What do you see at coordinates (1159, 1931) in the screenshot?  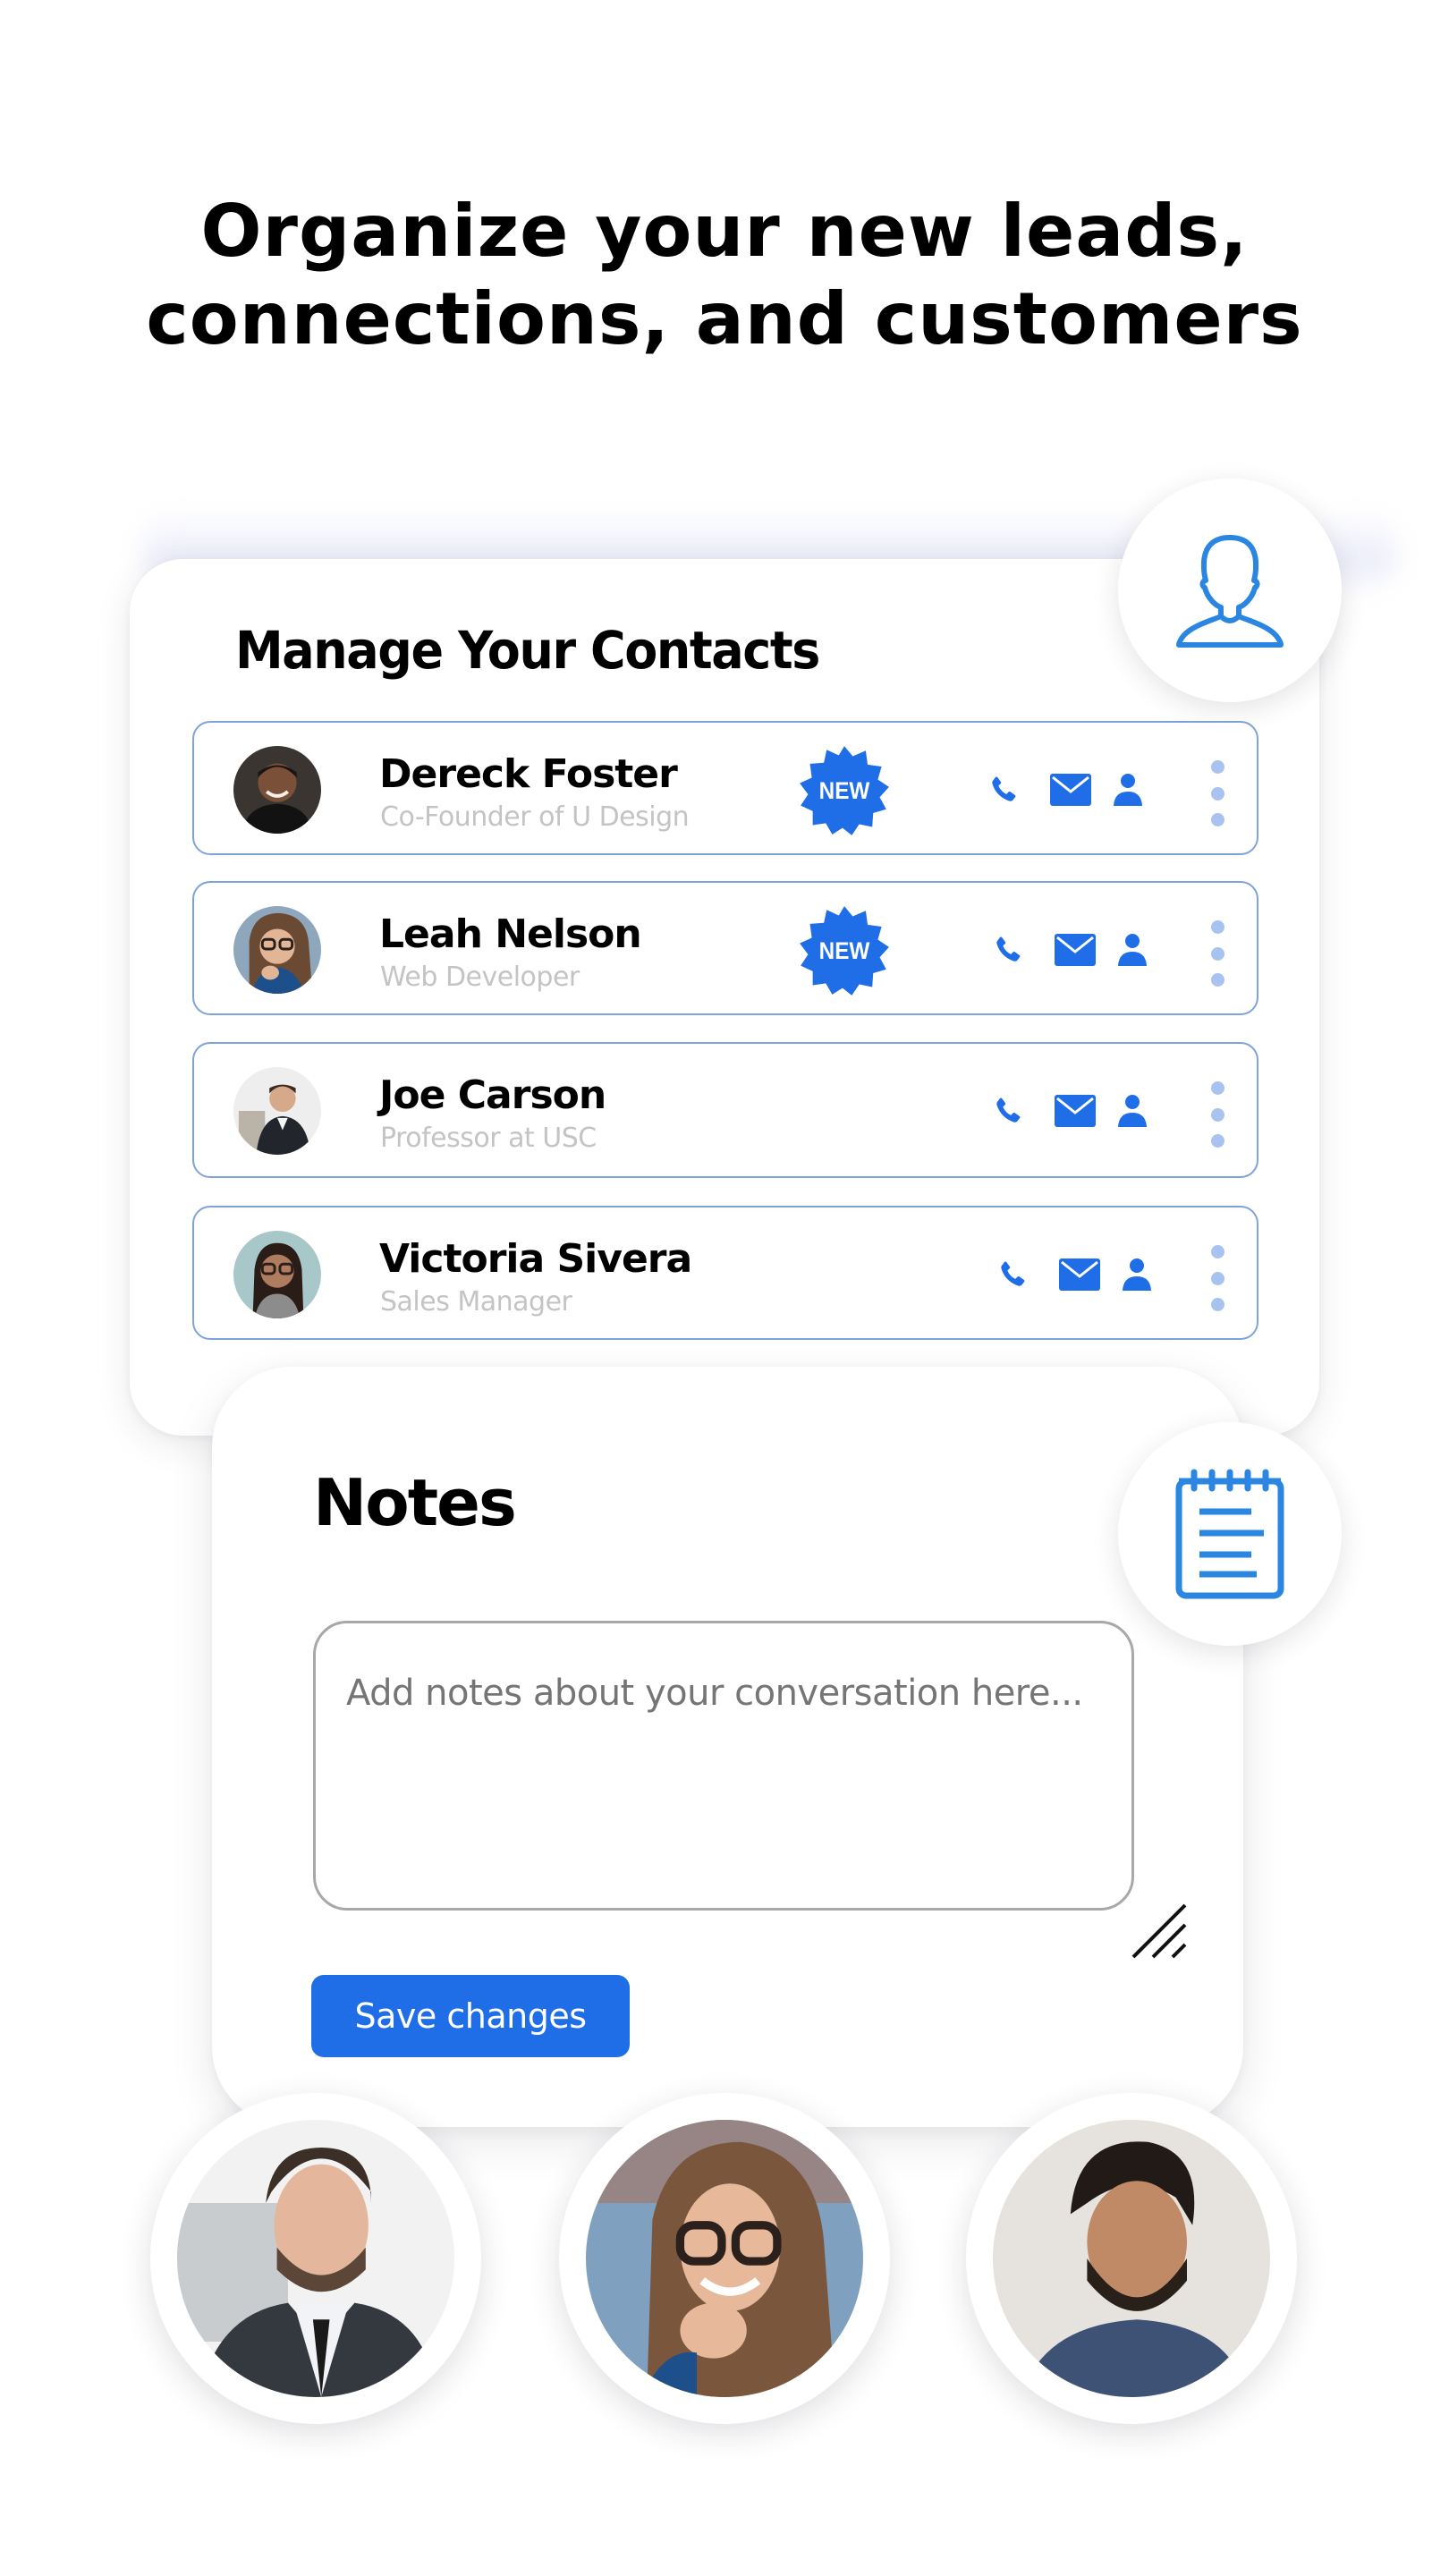 I see `resize-handle-icon` at bounding box center [1159, 1931].